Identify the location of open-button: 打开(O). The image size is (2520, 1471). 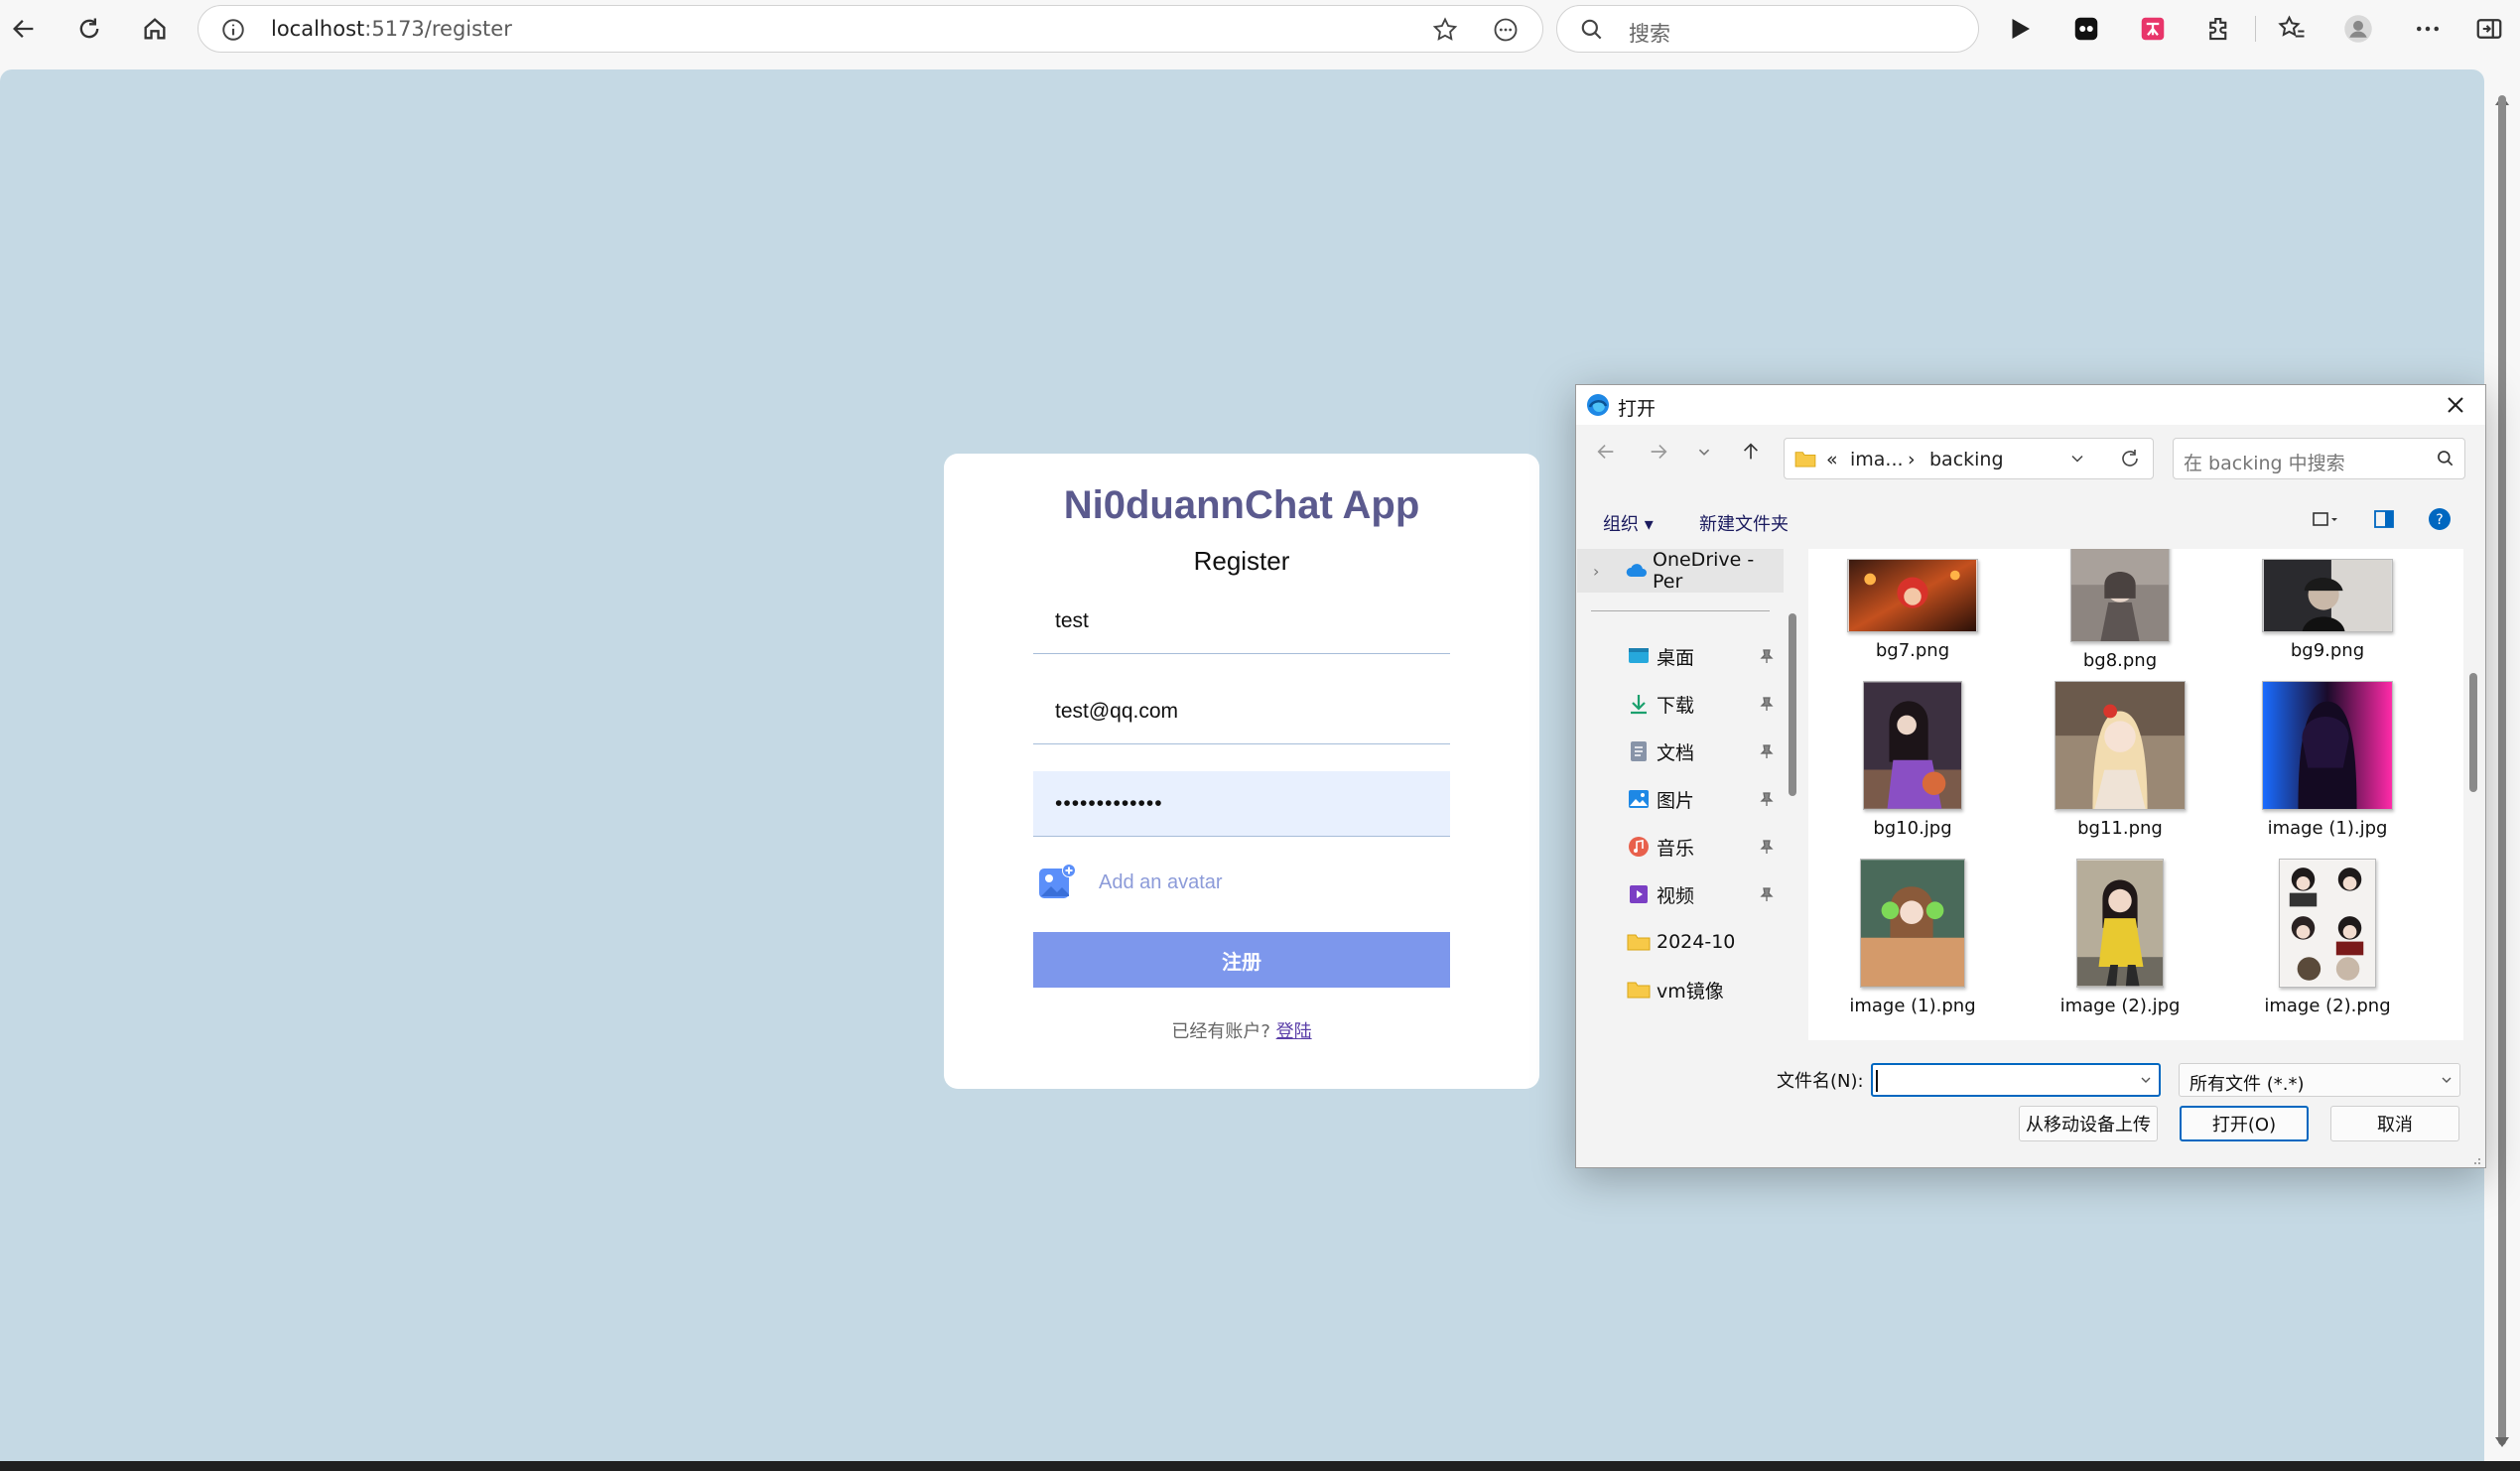
(2244, 1123).